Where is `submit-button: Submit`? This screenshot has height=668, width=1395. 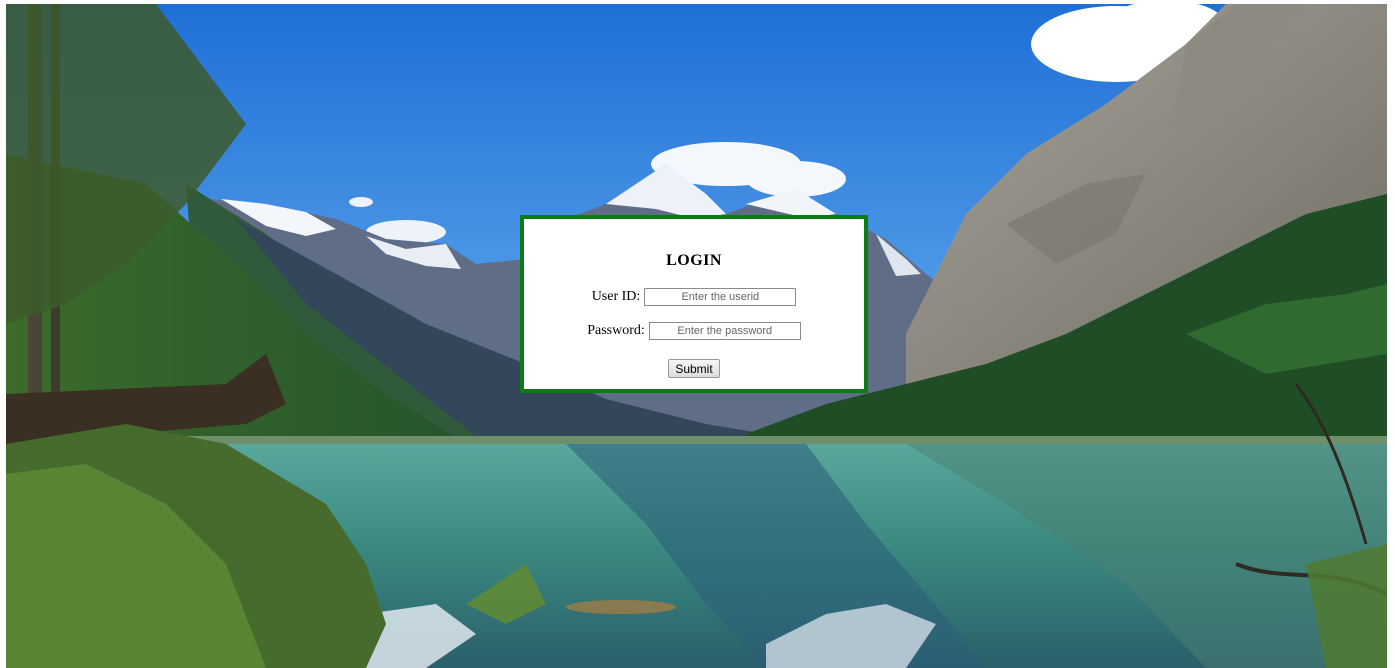 submit-button: Submit is located at coordinates (694, 368).